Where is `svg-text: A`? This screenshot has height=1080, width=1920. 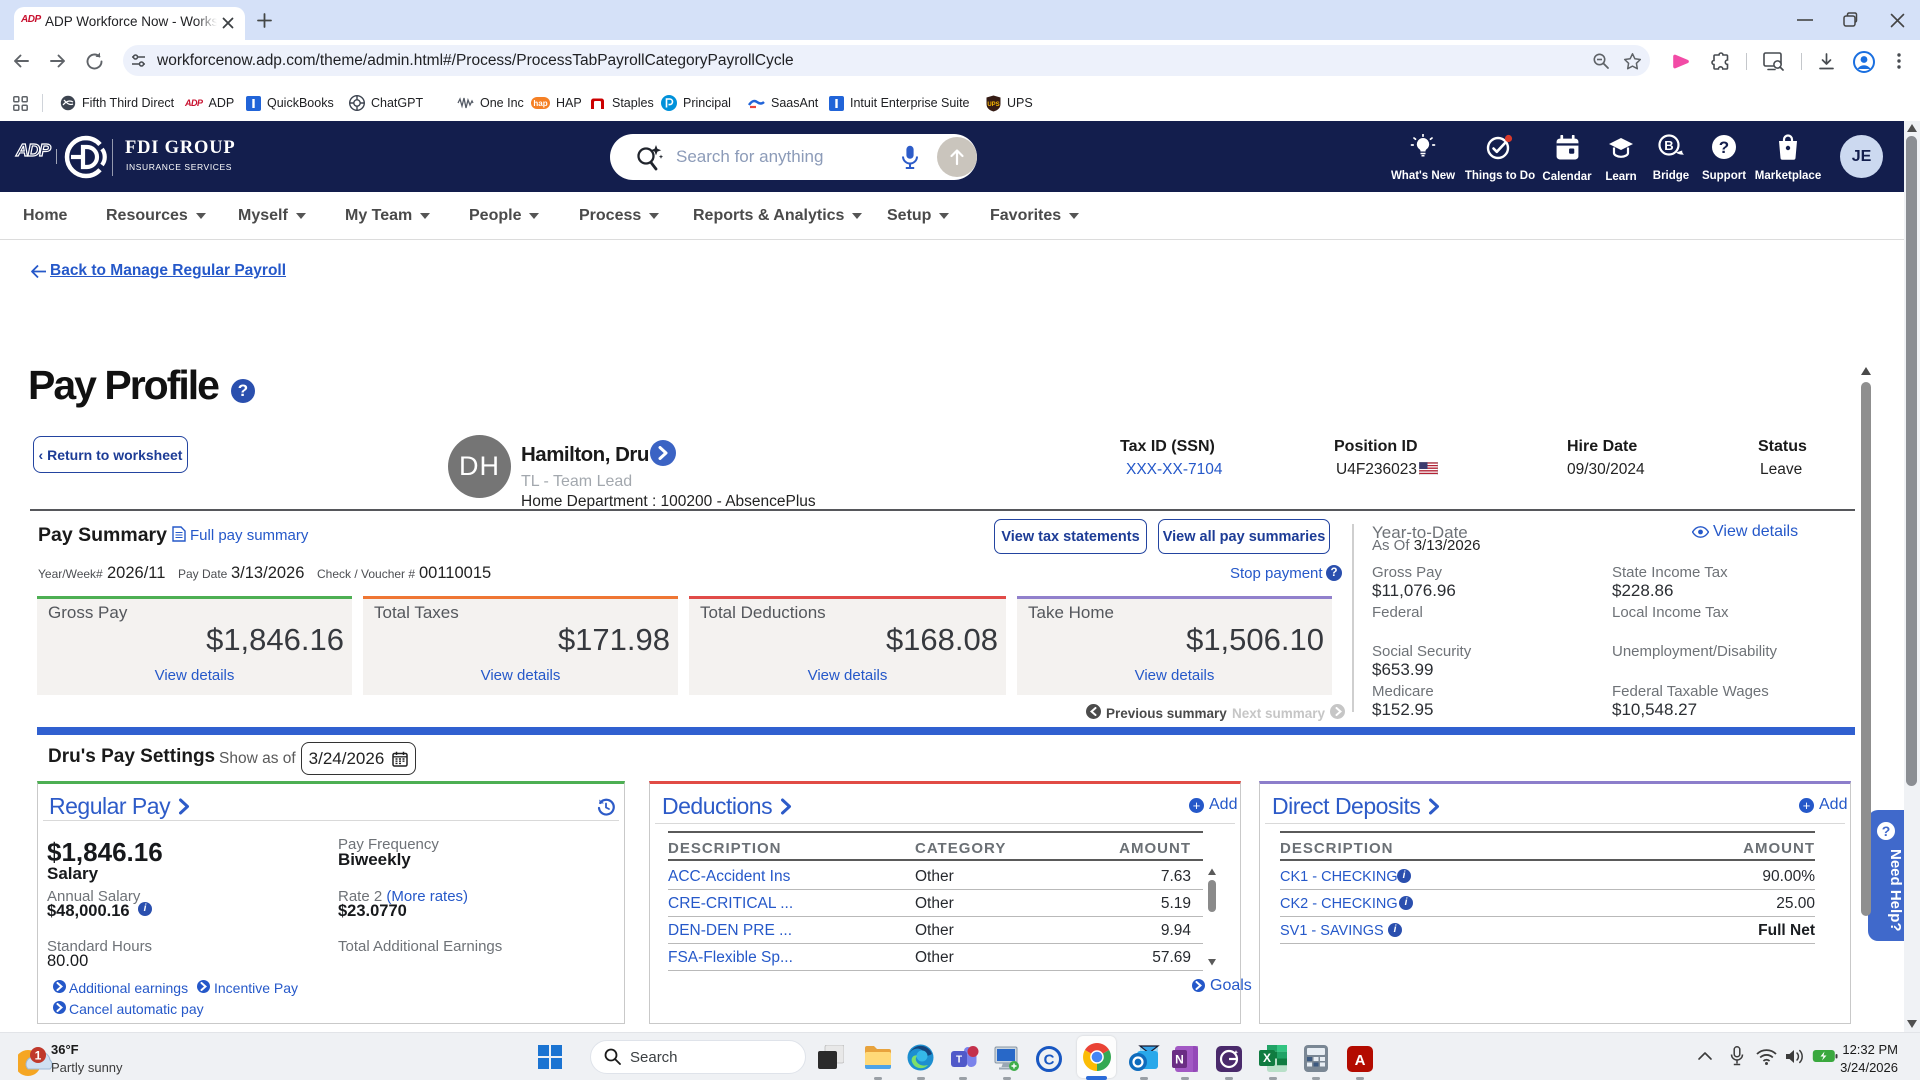
svg-text: A is located at coordinates (1360, 1060).